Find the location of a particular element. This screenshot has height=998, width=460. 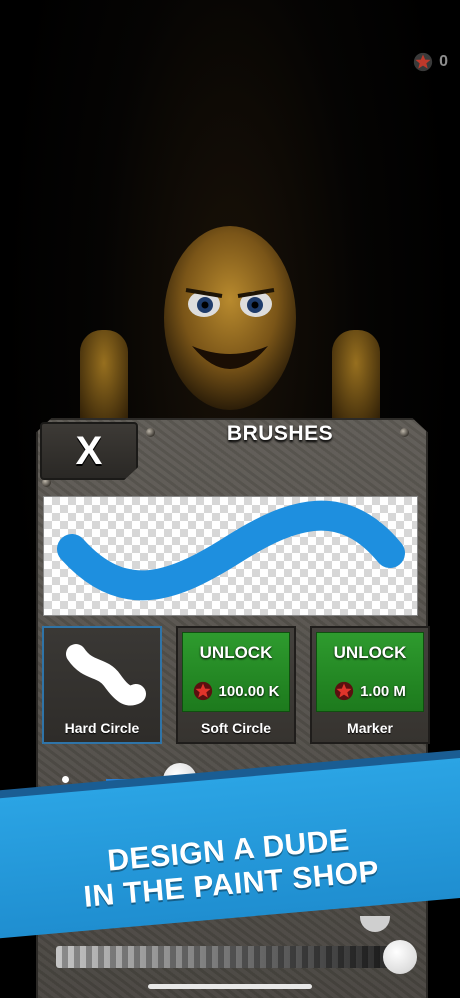

opacity-slider-handle is located at coordinates (400, 957).